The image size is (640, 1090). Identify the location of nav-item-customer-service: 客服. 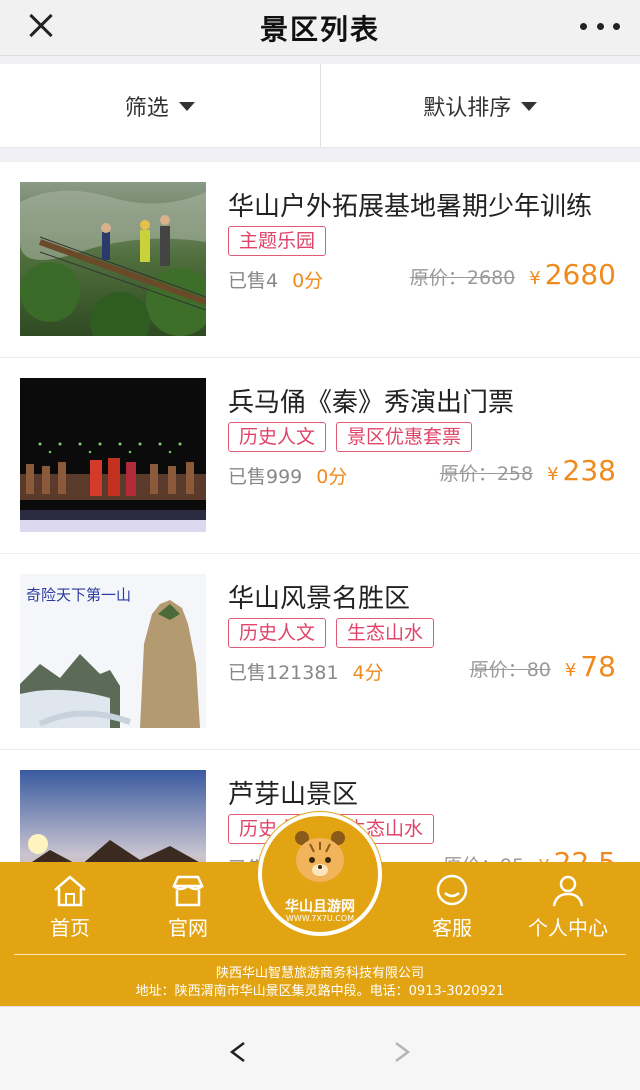
(452, 907).